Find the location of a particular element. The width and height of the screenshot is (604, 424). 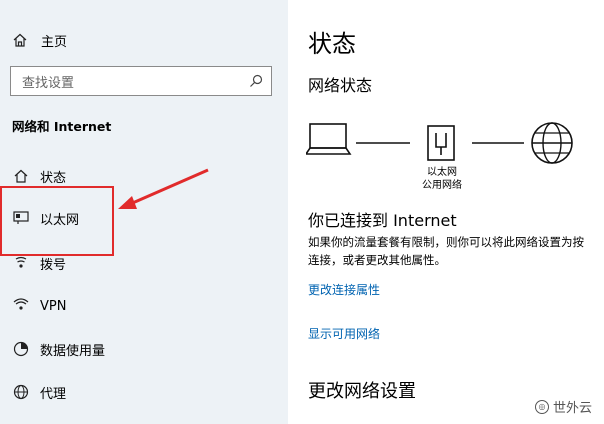

change-connection-properties-link: 更改连接属性 is located at coordinates (344, 289).